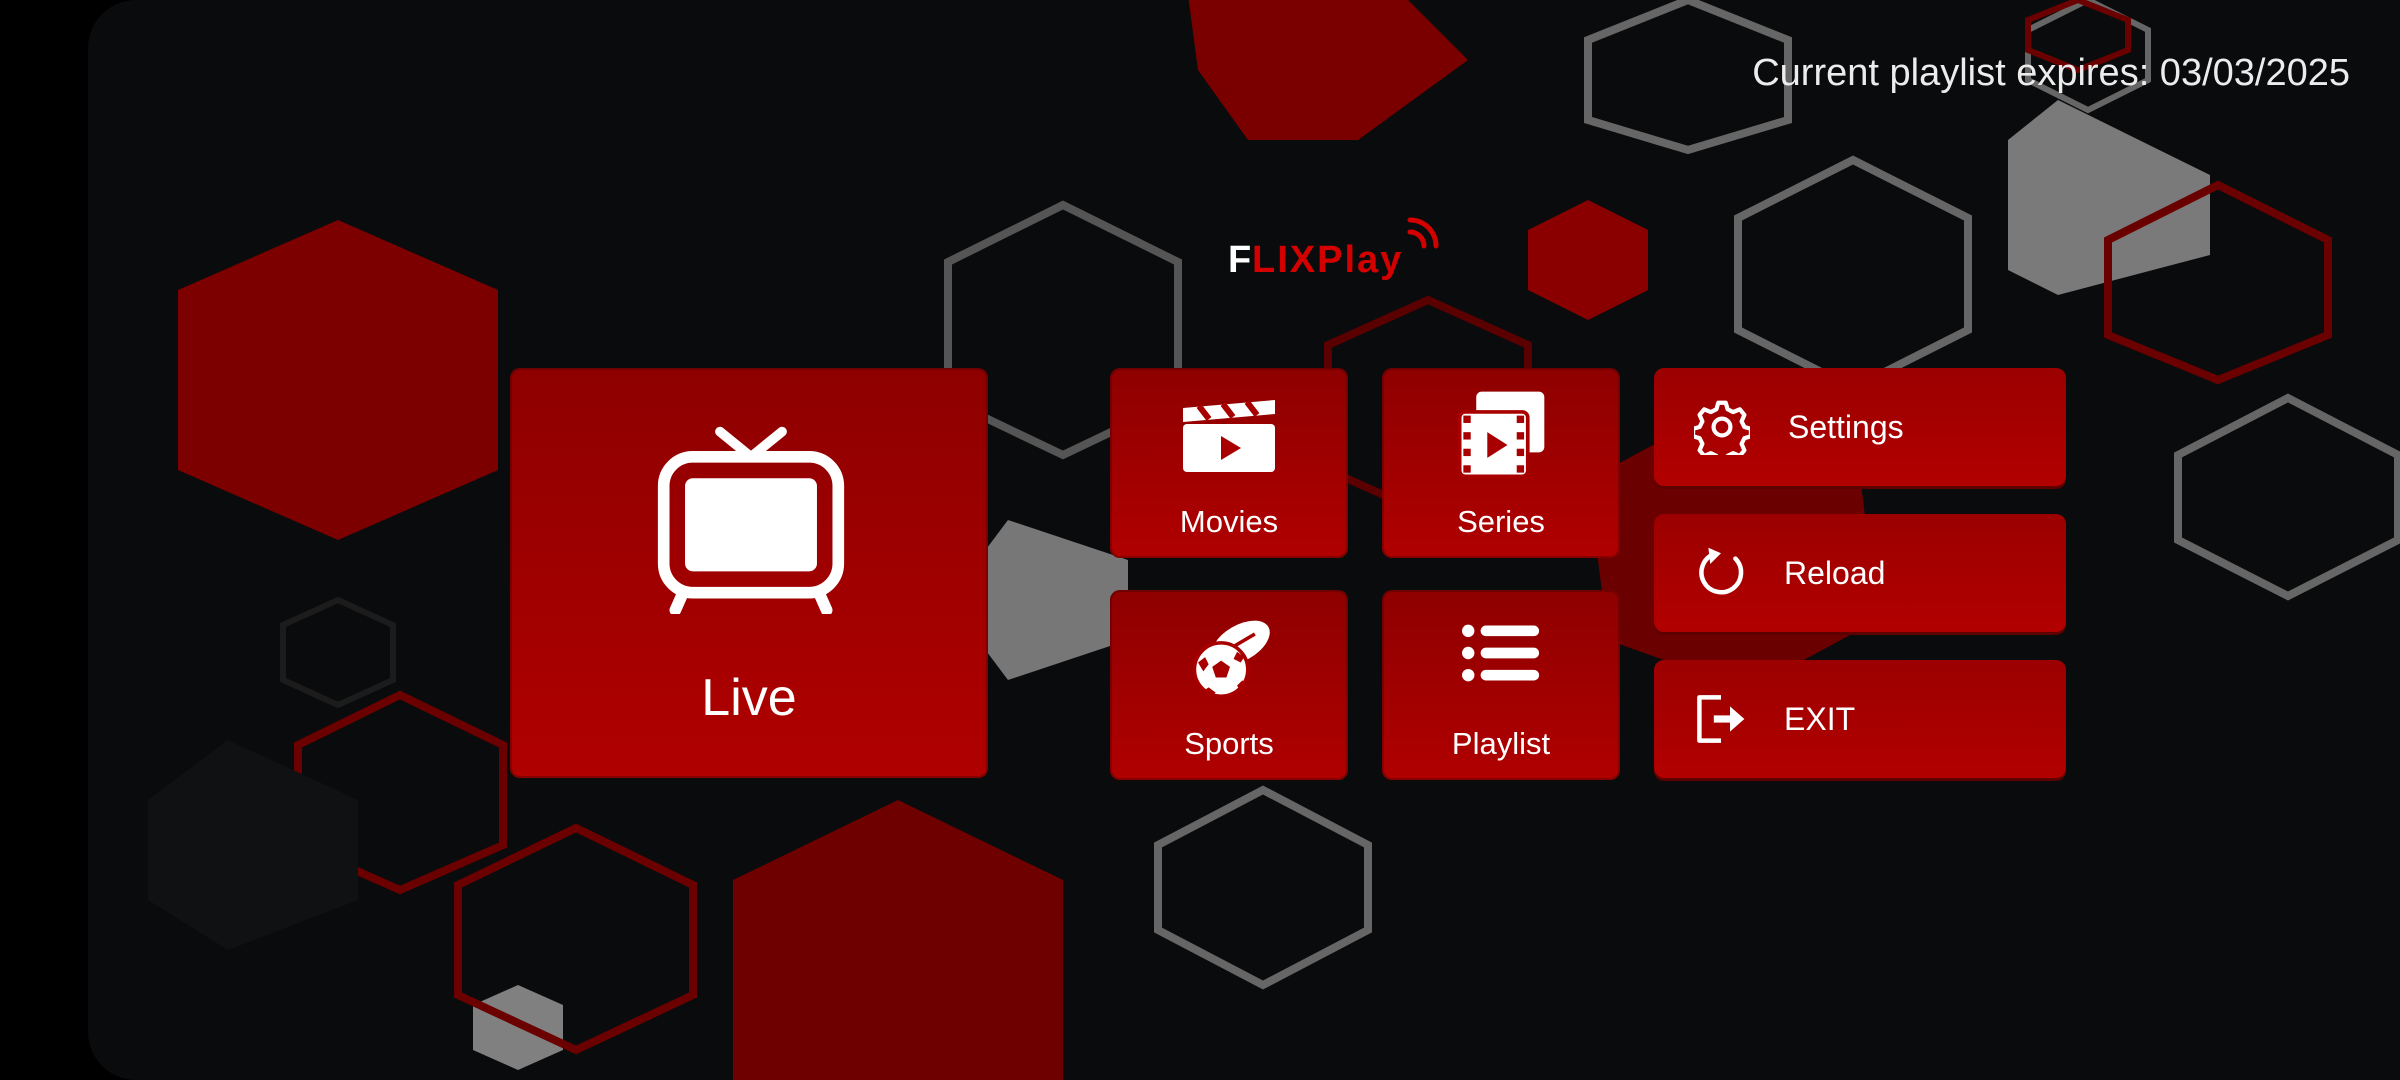 This screenshot has width=2400, height=1080. I want to click on reload-label: Reload, so click(1835, 572).